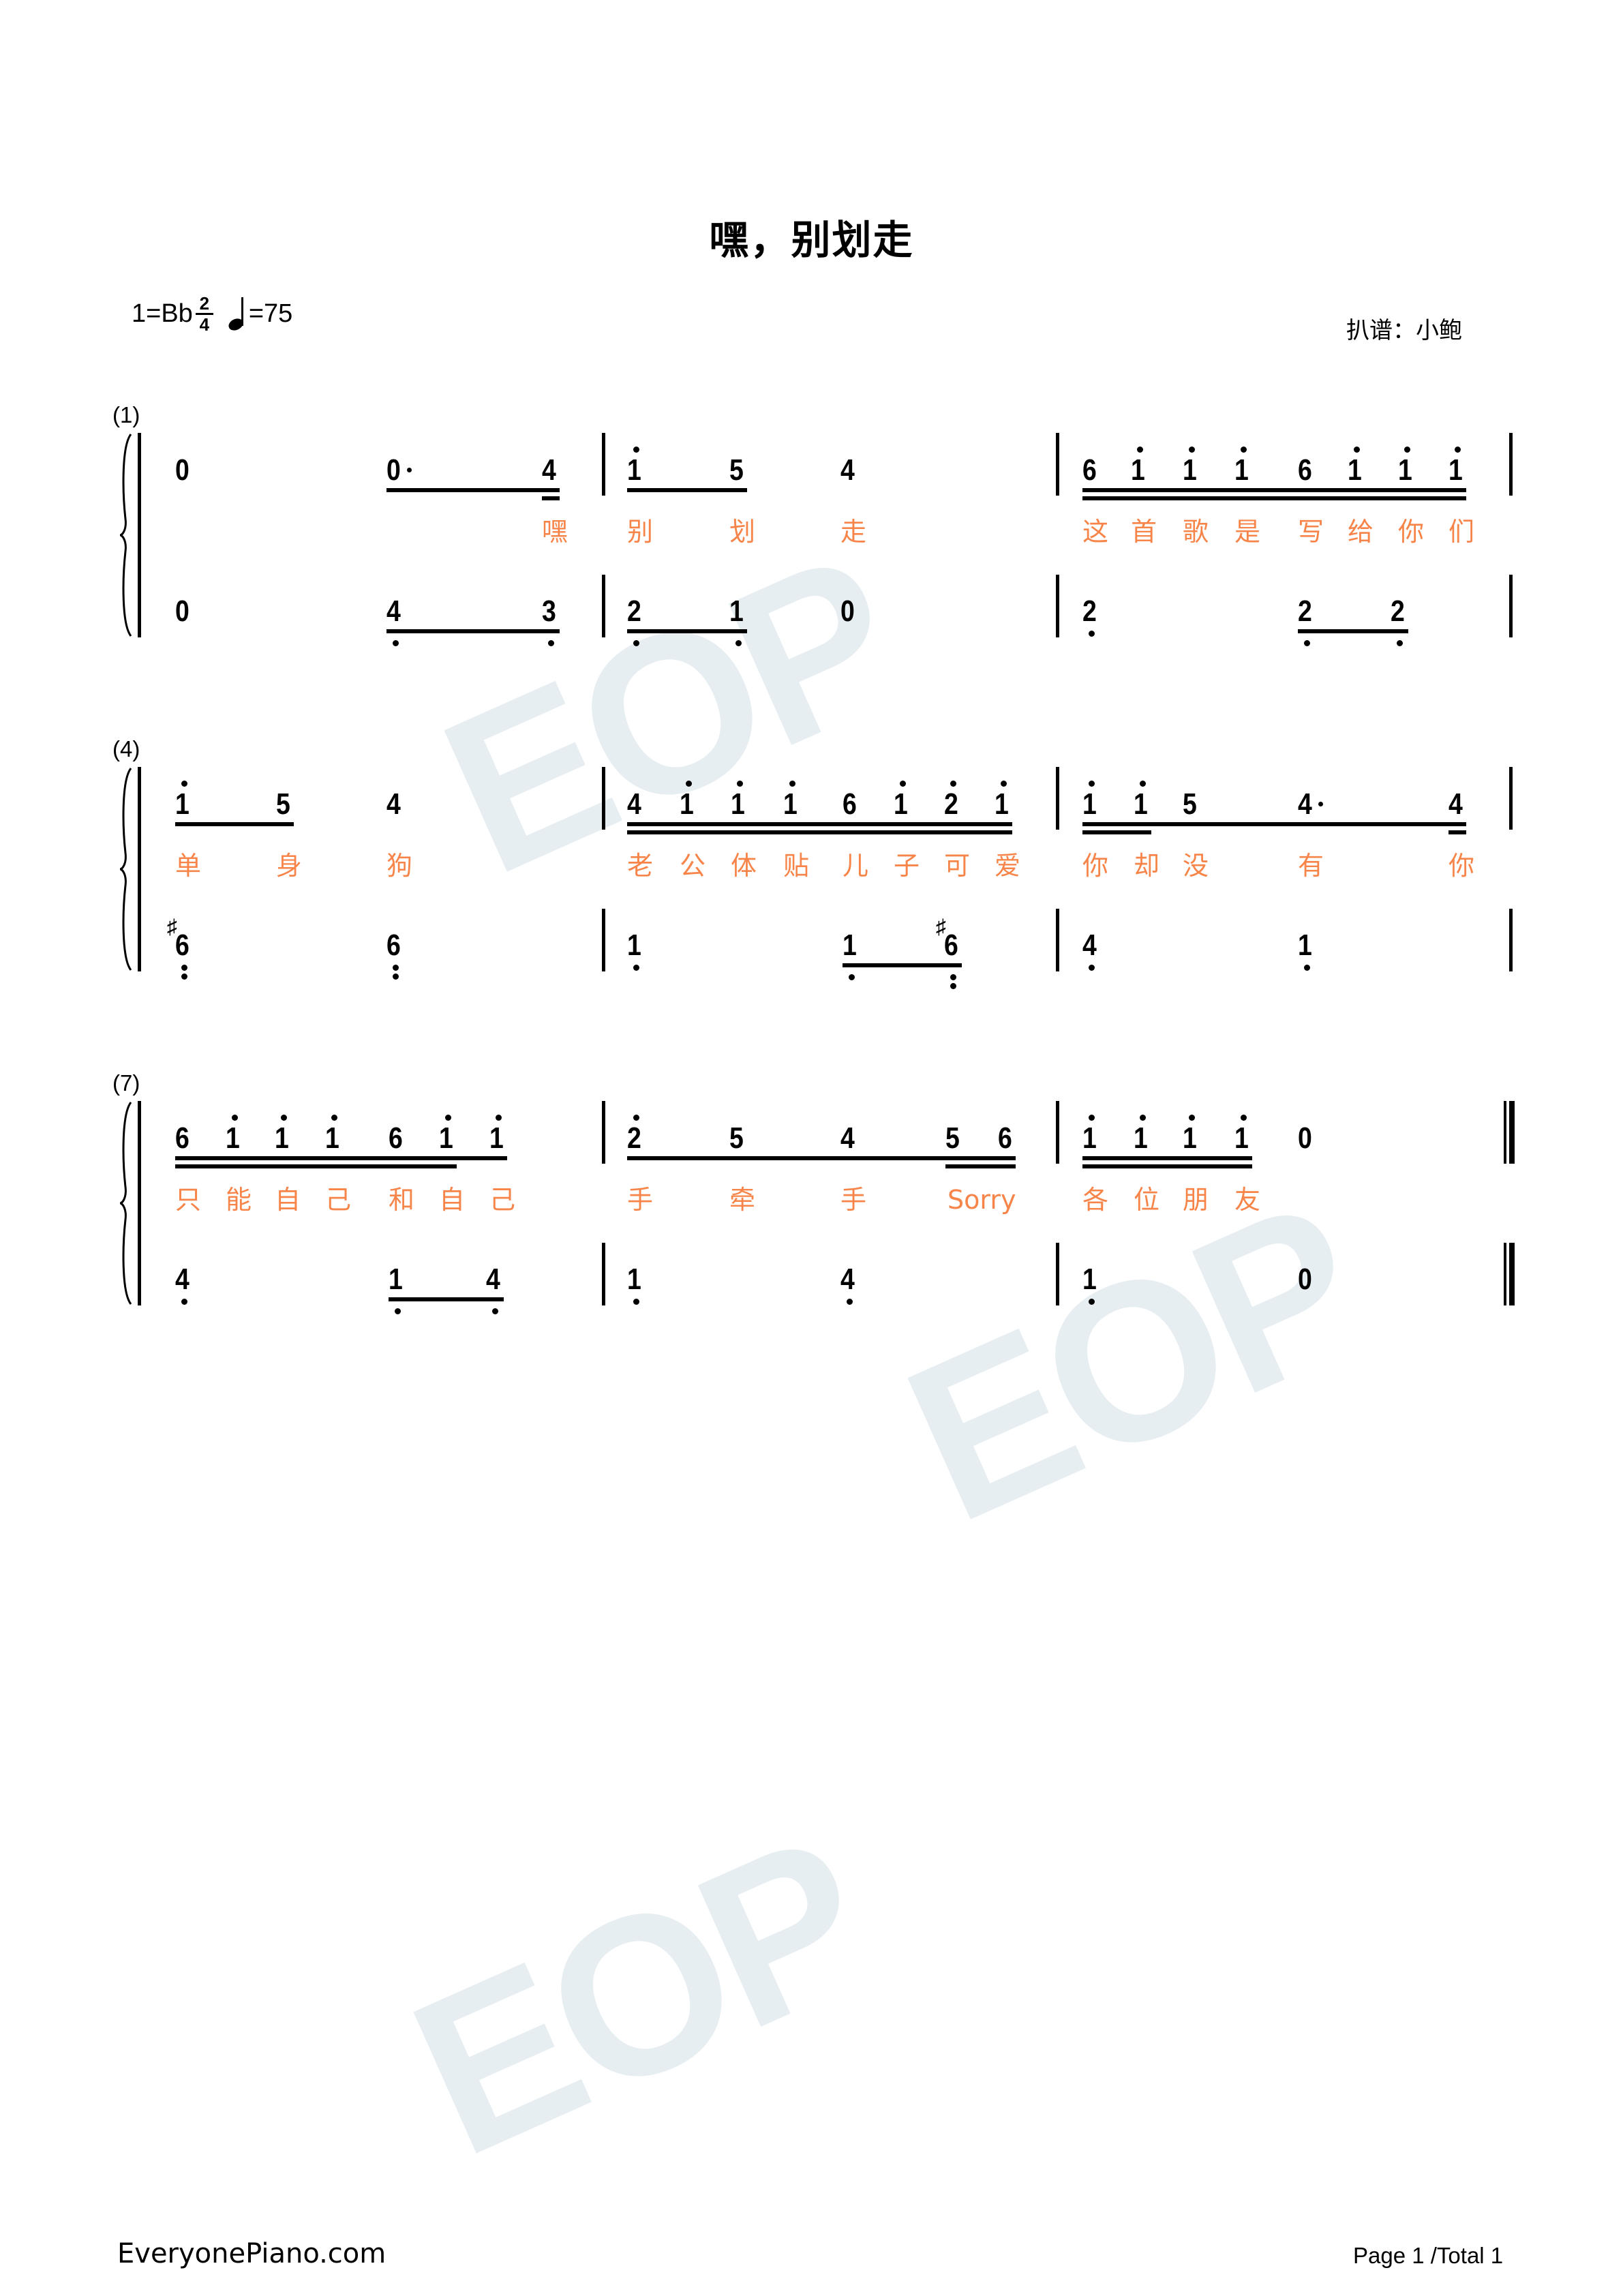 The image size is (1623, 2296). I want to click on lyric-syllable: 爱, so click(1008, 866).